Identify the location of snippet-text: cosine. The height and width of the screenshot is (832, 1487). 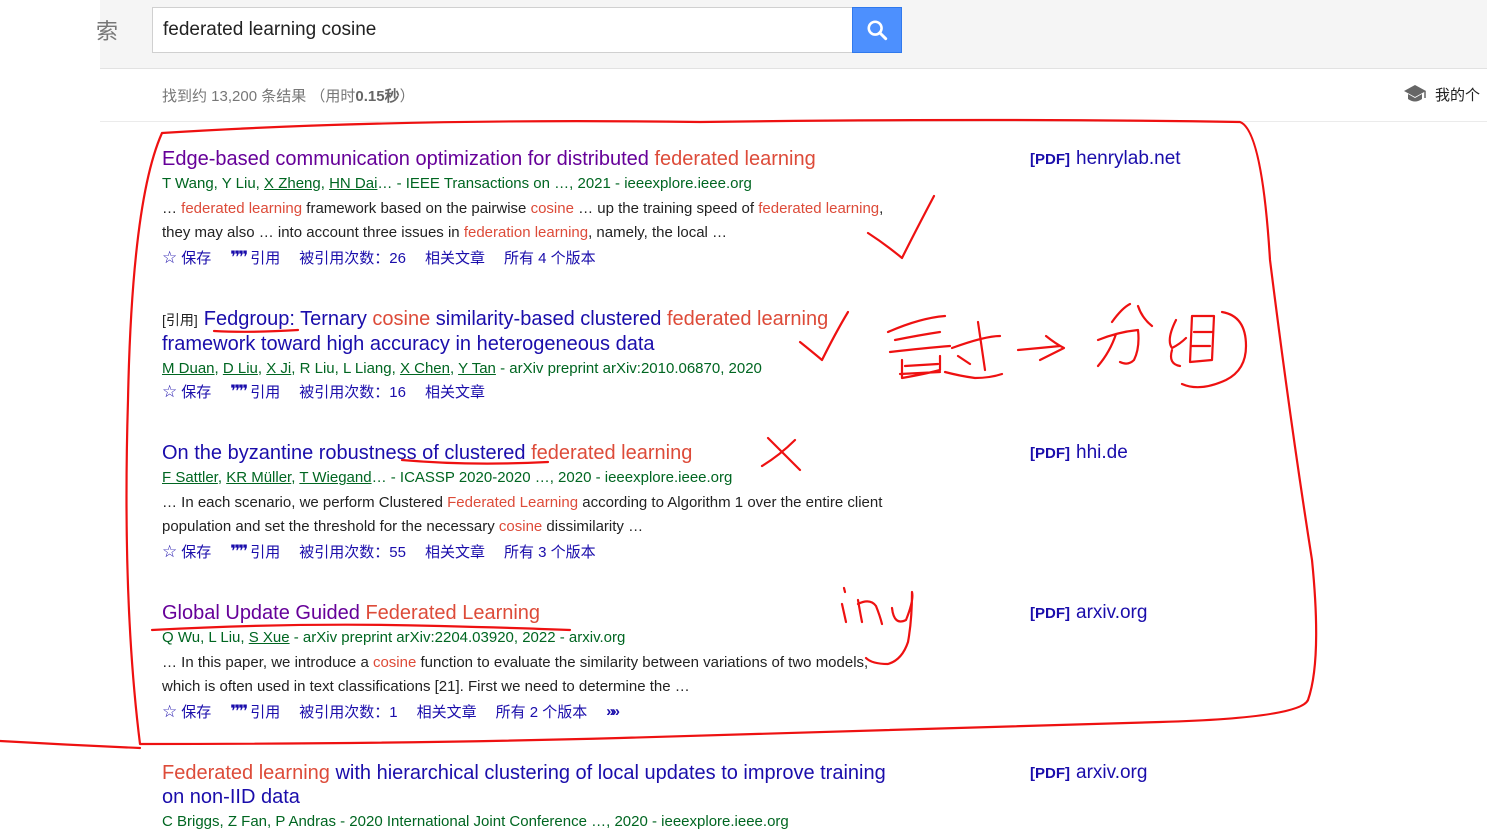
(552, 208).